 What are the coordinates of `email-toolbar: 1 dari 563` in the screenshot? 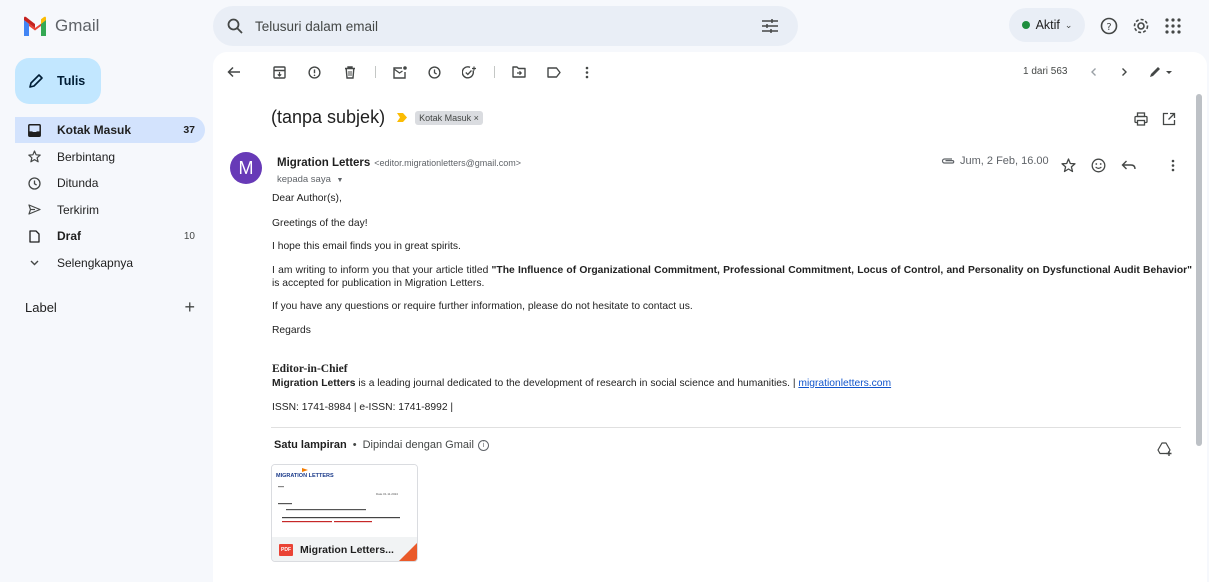 It's located at (710, 72).